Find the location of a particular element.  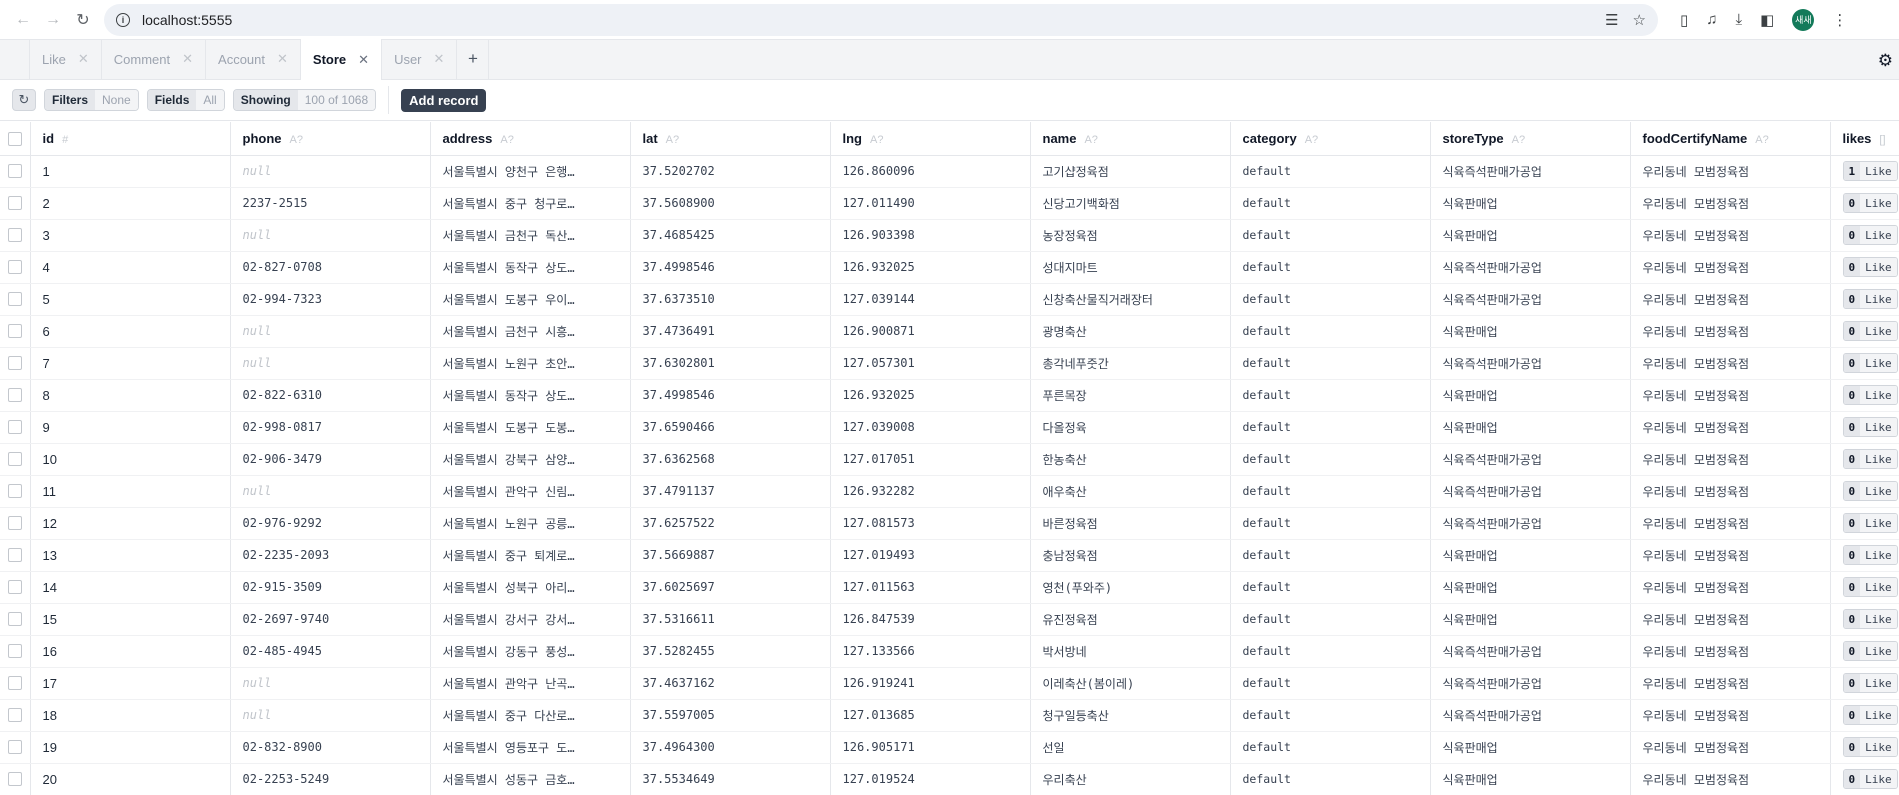

cell-name: 고기샵정육점 is located at coordinates (1130, 171).